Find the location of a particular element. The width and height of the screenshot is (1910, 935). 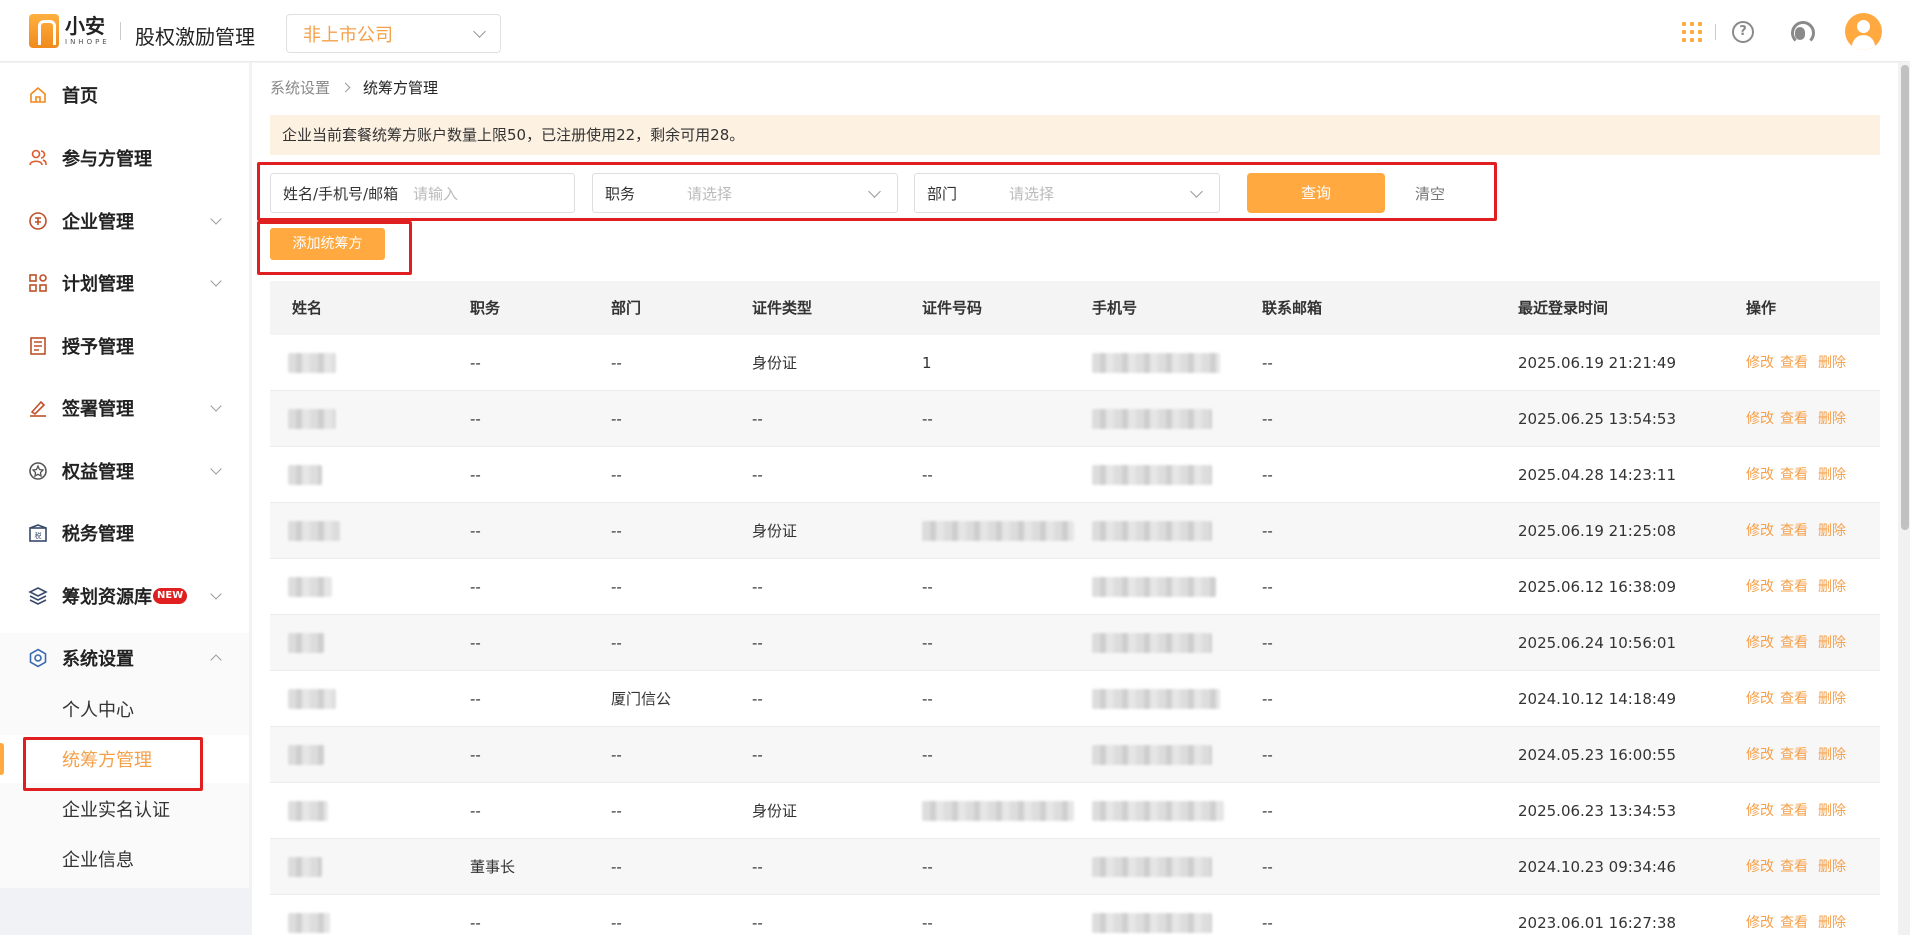

sidebar-item-sign: 签署管理 is located at coordinates (124, 408).